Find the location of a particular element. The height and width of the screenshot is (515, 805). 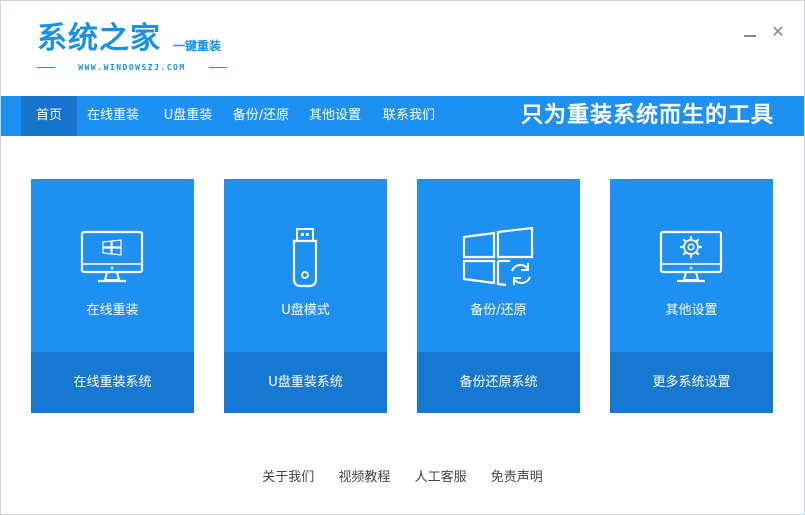

card-backup-restore-top: 备份/还原 is located at coordinates (498, 265).